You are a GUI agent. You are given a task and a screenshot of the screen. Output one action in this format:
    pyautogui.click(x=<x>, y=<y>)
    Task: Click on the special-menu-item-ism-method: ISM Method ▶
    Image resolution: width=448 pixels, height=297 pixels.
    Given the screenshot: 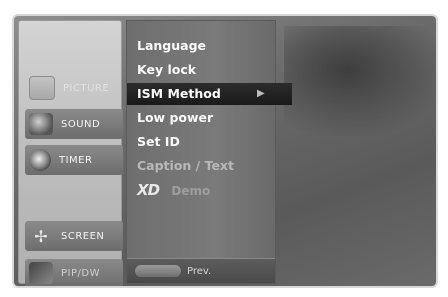 What is the action you would take?
    pyautogui.click(x=209, y=94)
    